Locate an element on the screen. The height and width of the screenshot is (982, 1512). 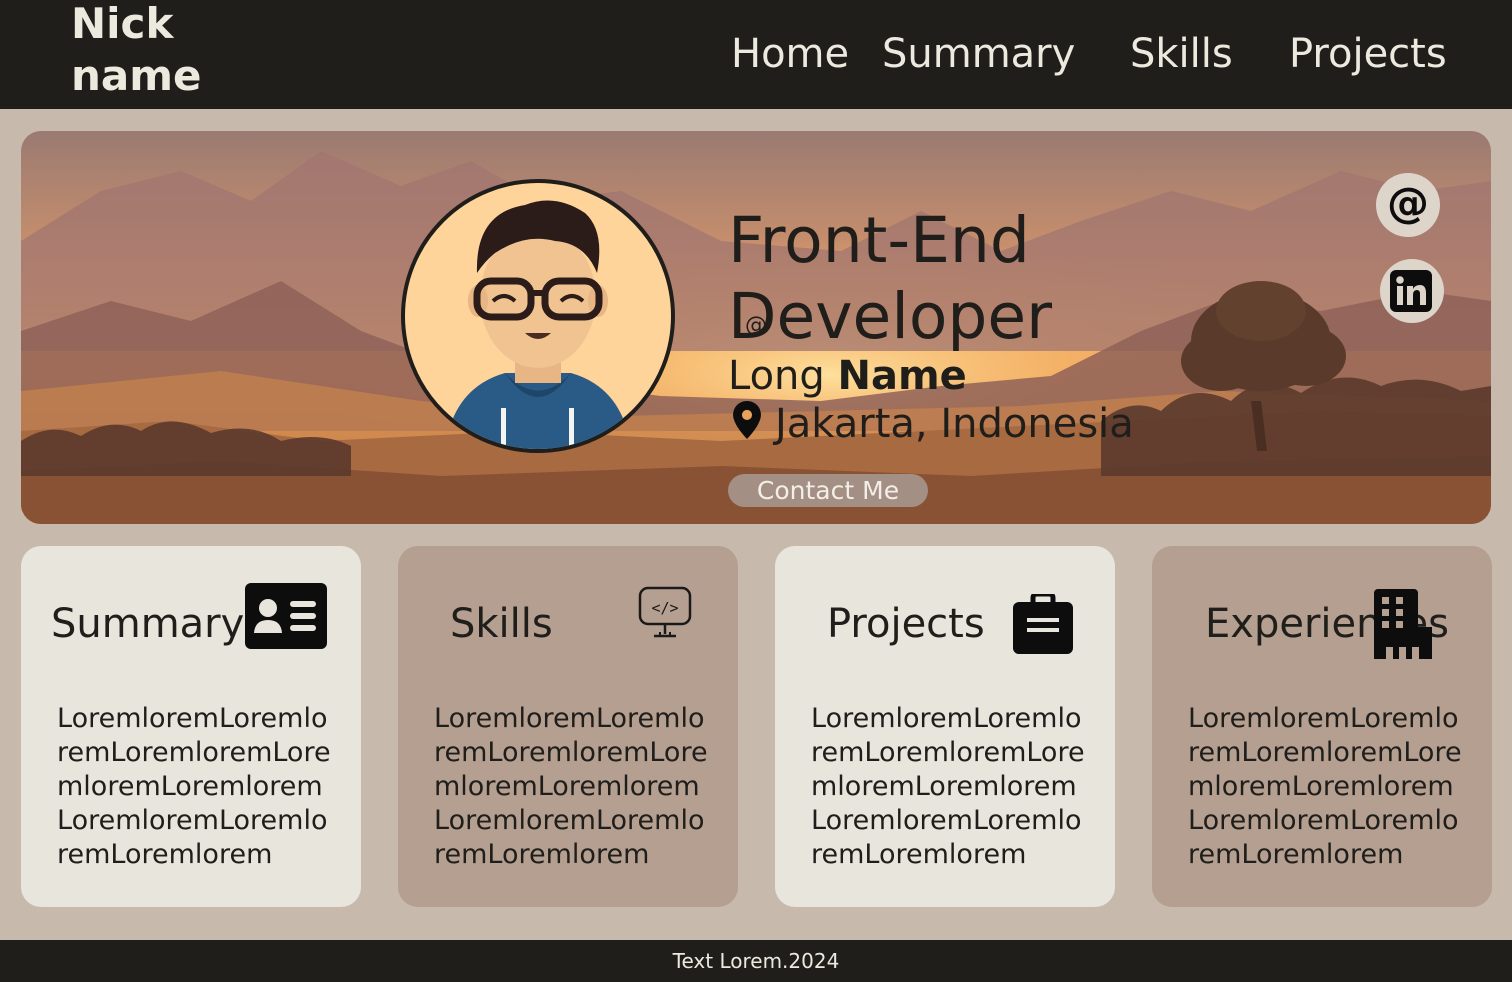
nav-link-skills: Skills is located at coordinates (1181, 54).